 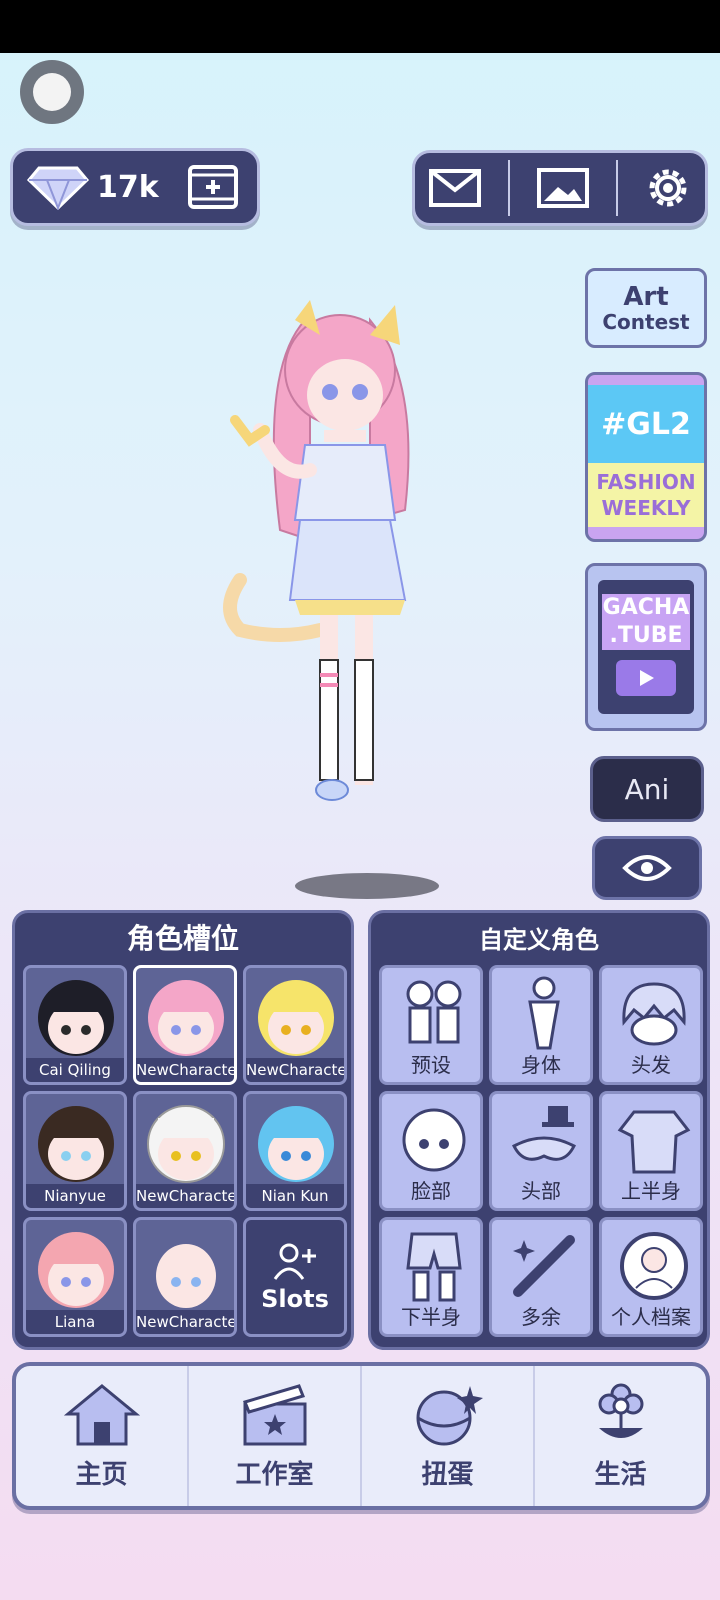 I want to click on shorts-icon, so click(x=434, y=1267).